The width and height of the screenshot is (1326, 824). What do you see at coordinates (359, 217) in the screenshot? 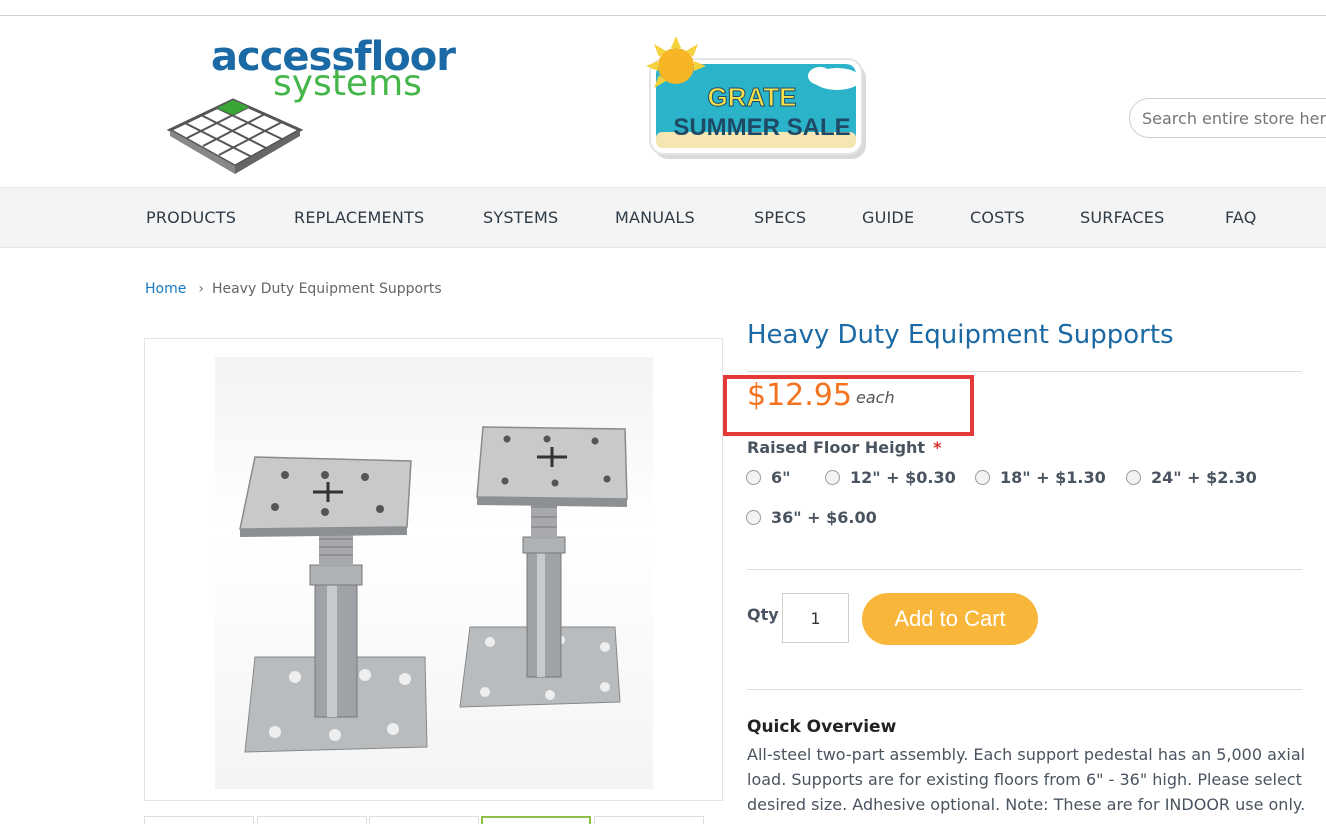
I see `nav-item-replacements: REPLACEMENTS` at bounding box center [359, 217].